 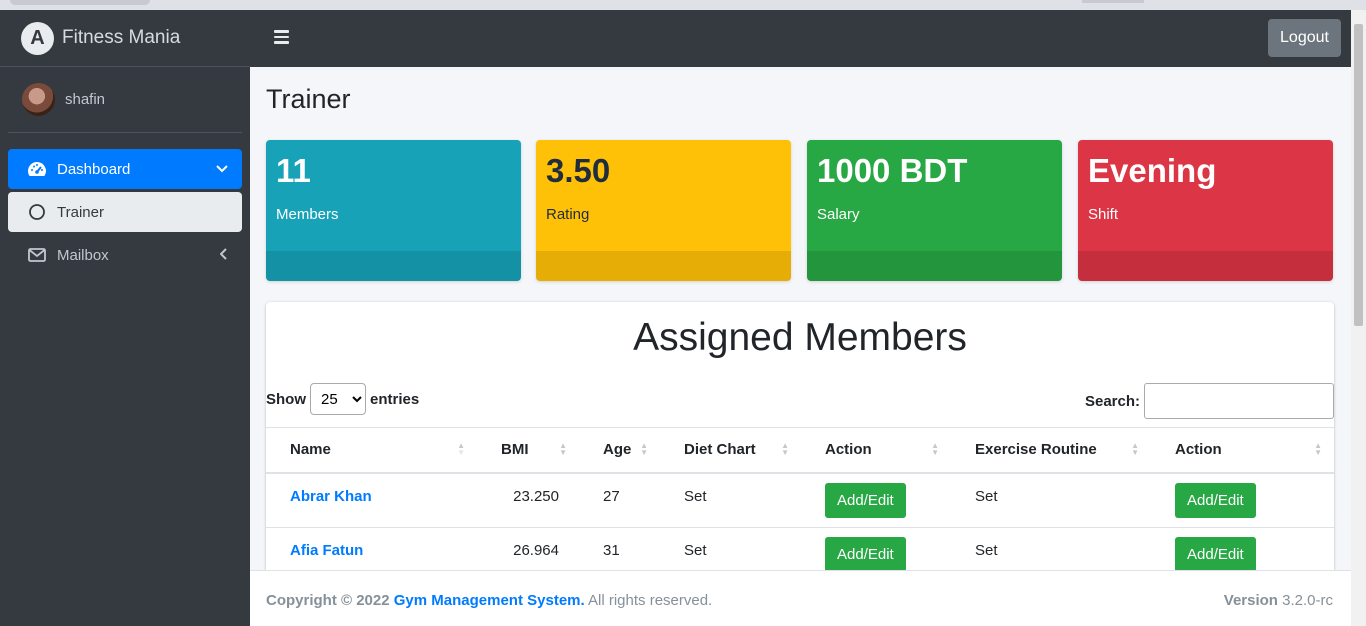 What do you see at coordinates (619, 548) in the screenshot?
I see `cell-age: 31` at bounding box center [619, 548].